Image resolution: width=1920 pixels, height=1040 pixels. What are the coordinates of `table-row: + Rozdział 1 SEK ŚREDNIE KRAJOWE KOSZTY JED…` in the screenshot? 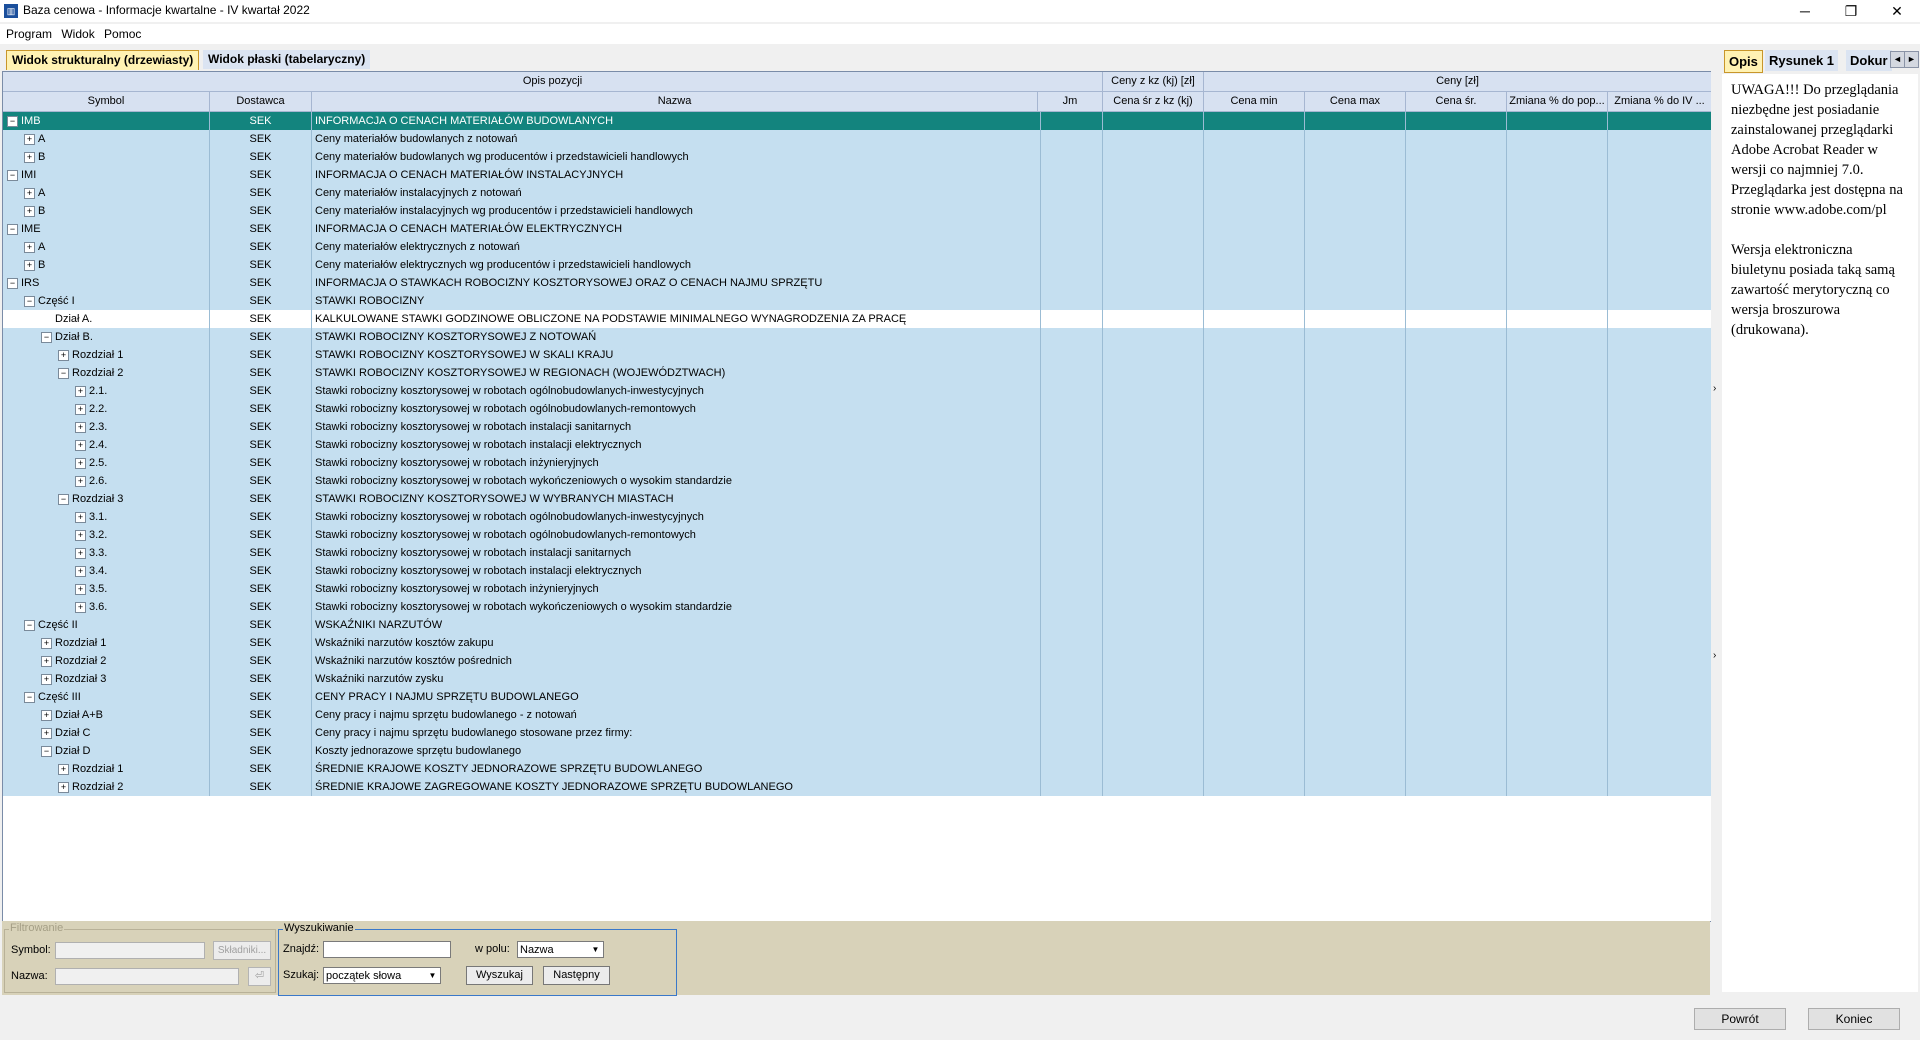 It's located at (857, 769).